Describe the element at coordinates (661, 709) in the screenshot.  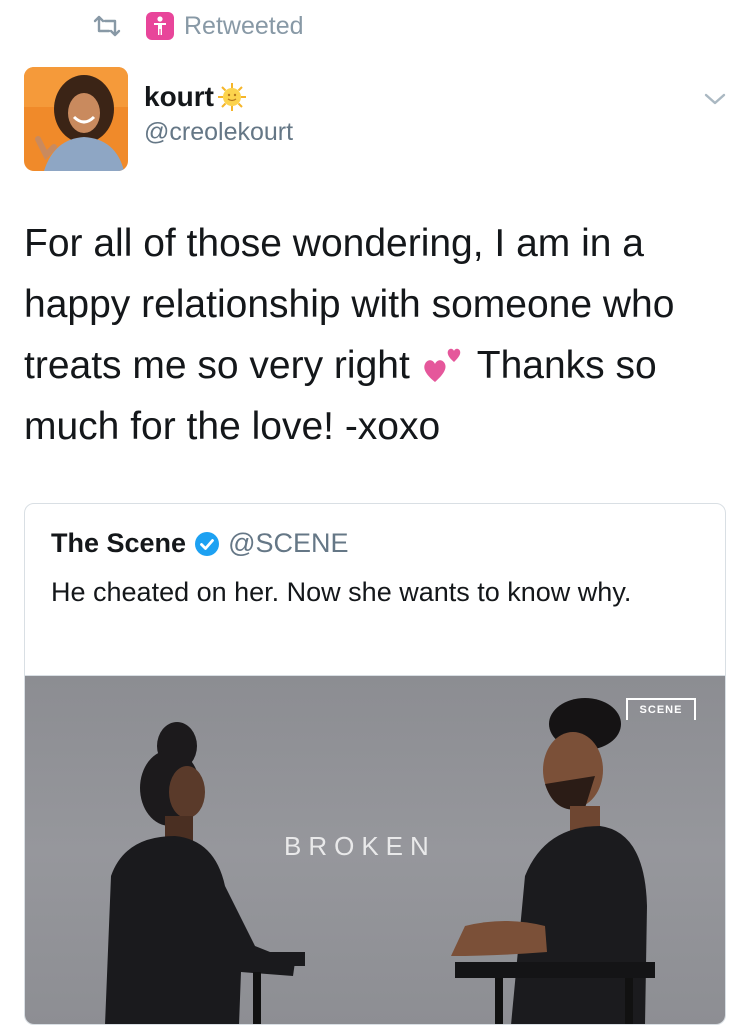
I see `scene-logo: SCENE` at that location.